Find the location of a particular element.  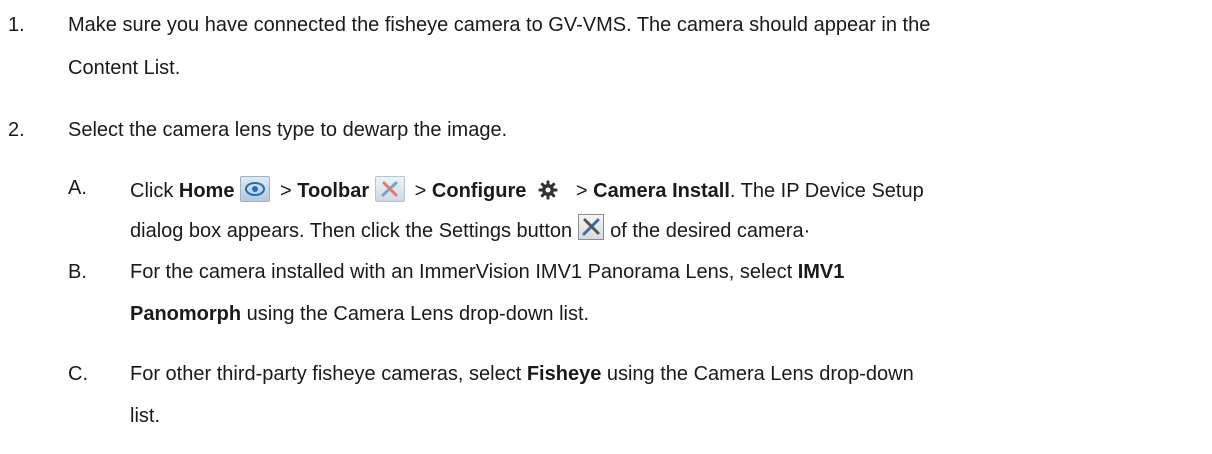

substep-c-letter: C. is located at coordinates (78, 374).